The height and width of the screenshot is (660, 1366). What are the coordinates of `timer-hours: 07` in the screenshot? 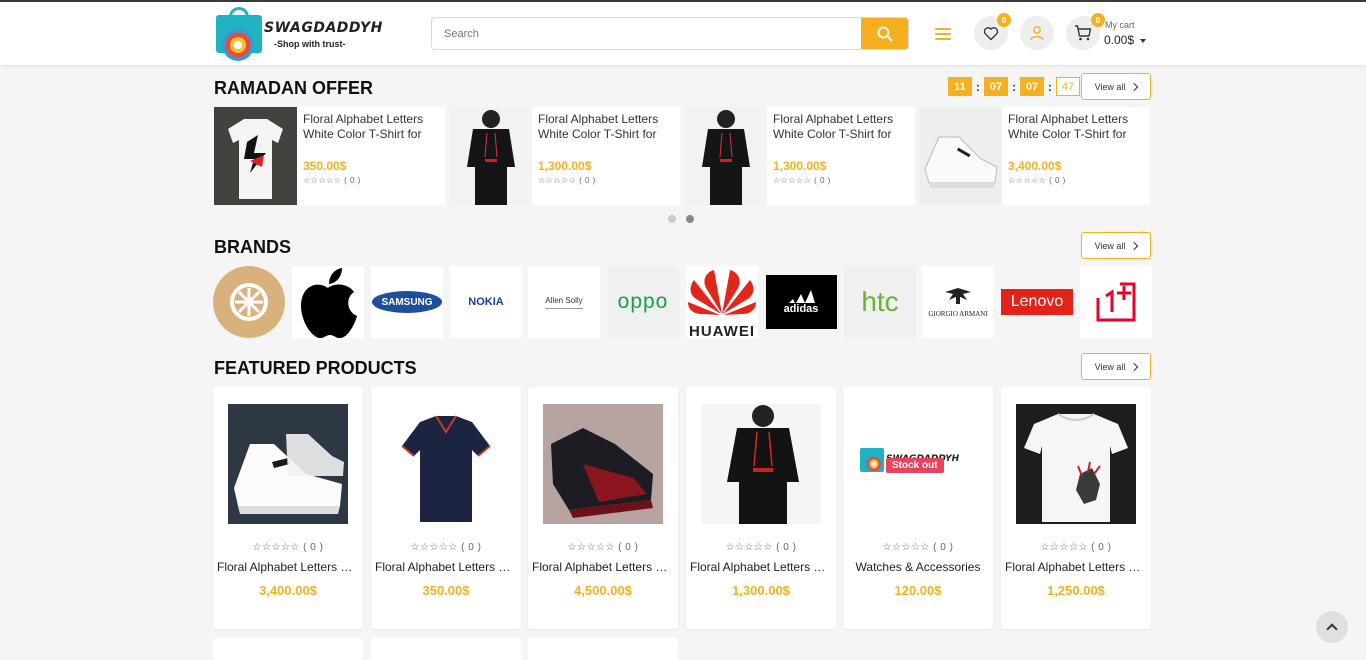 It's located at (996, 86).